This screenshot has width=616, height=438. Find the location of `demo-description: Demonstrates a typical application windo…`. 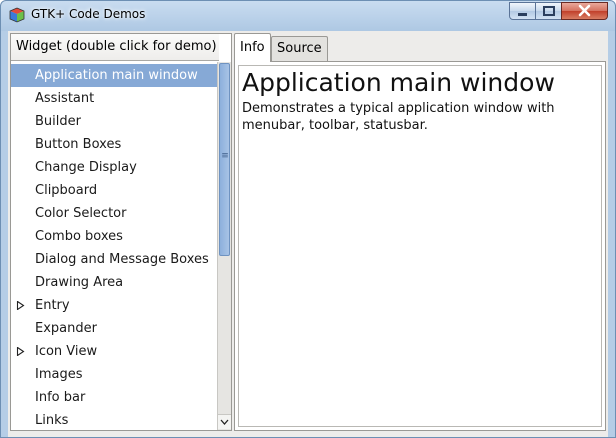

demo-description: Demonstrates a typical application windo… is located at coordinates (398, 117).